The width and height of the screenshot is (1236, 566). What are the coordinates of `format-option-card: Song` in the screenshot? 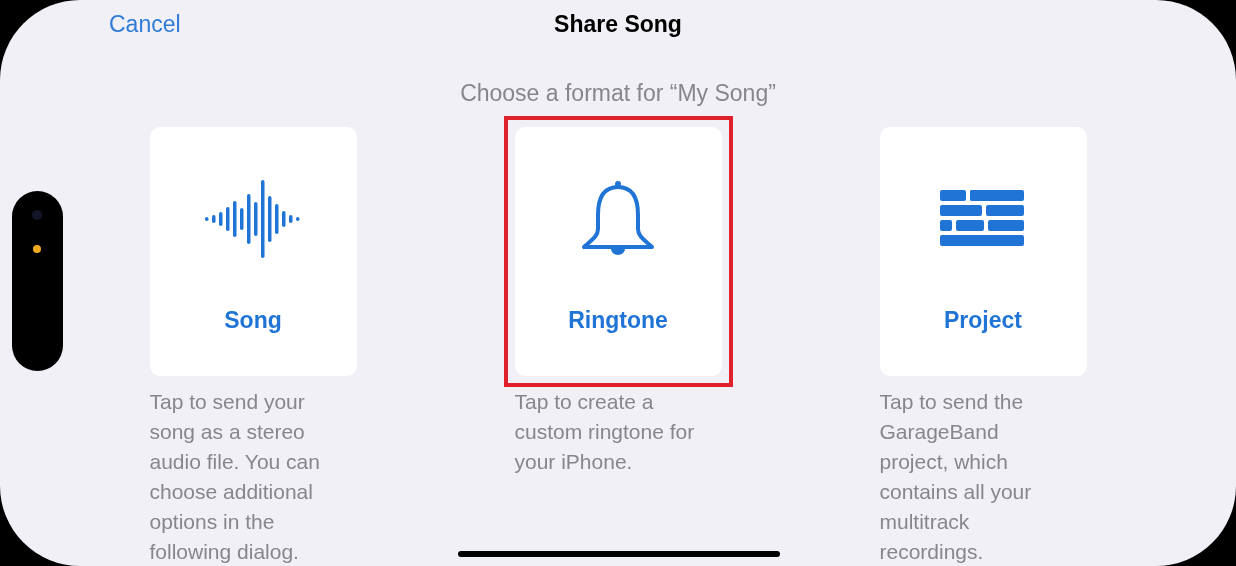 It's located at (253, 251).